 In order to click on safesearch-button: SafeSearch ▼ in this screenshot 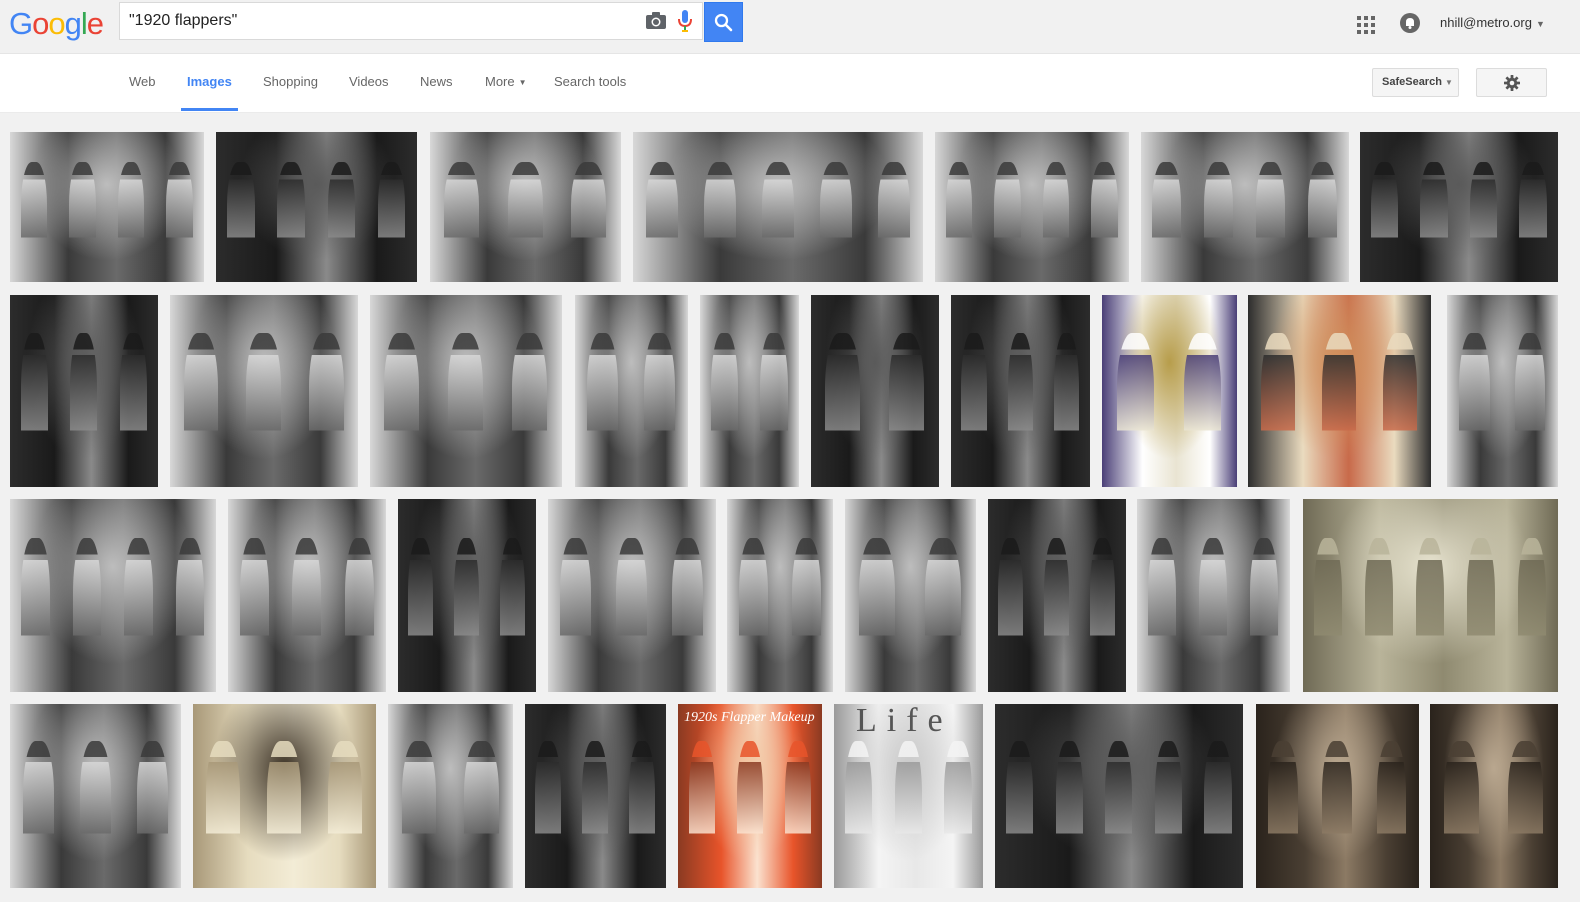, I will do `click(1415, 82)`.